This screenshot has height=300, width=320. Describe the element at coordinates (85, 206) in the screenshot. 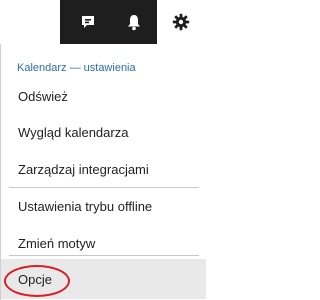

I see `menu-item-label: Ustawienia trybu offline` at that location.